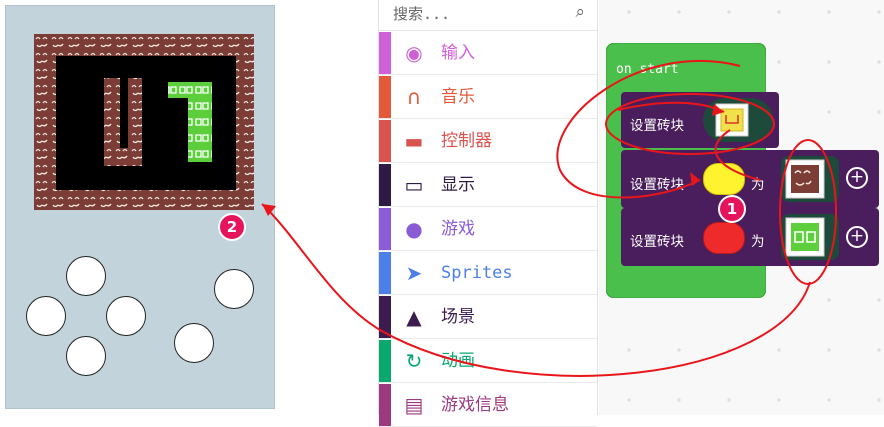 This screenshot has height=427, width=884. I want to click on marker-2: 2, so click(232, 227).